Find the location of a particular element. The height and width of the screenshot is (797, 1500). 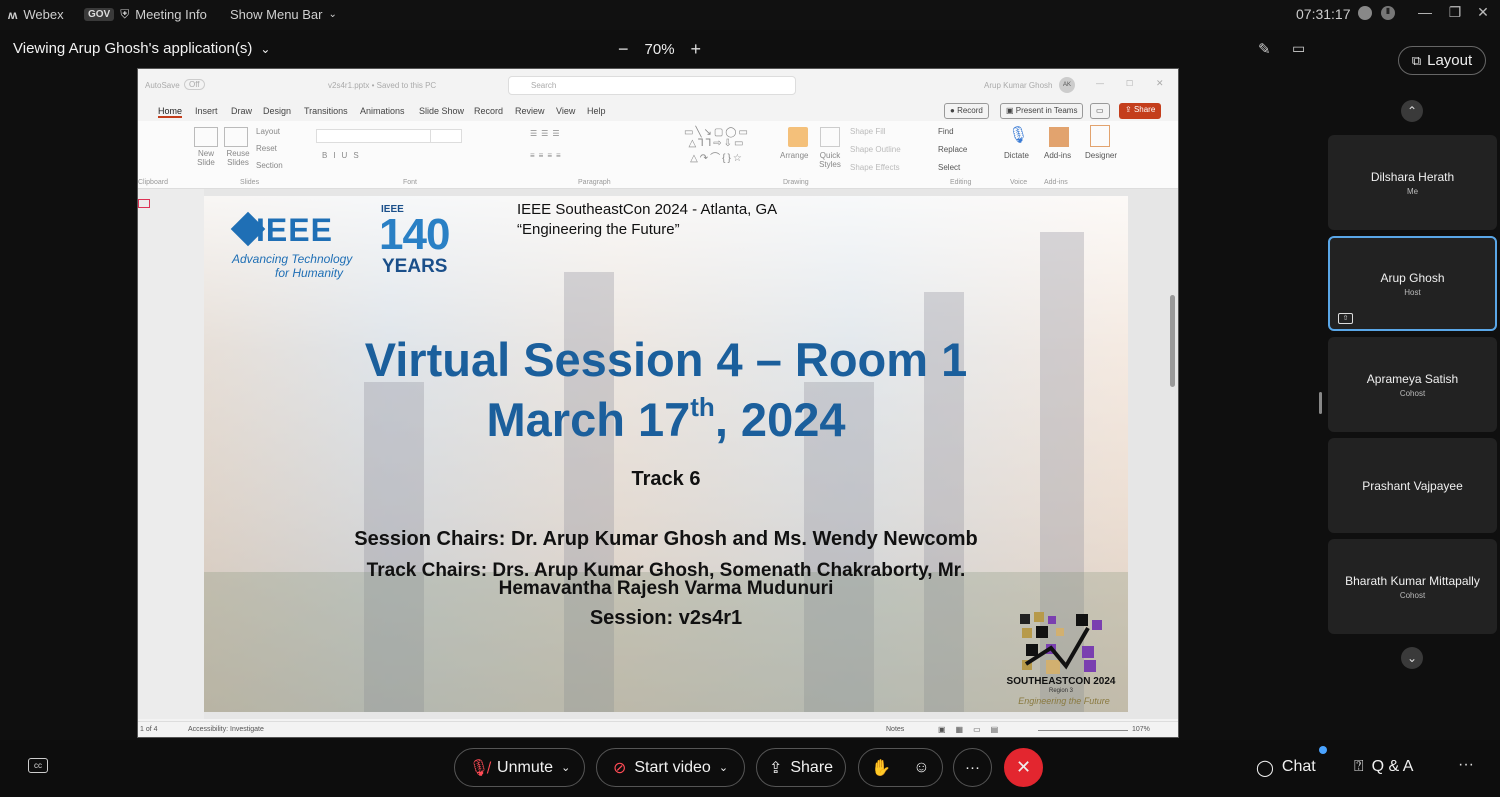

new-slide-icon is located at coordinates (206, 137).